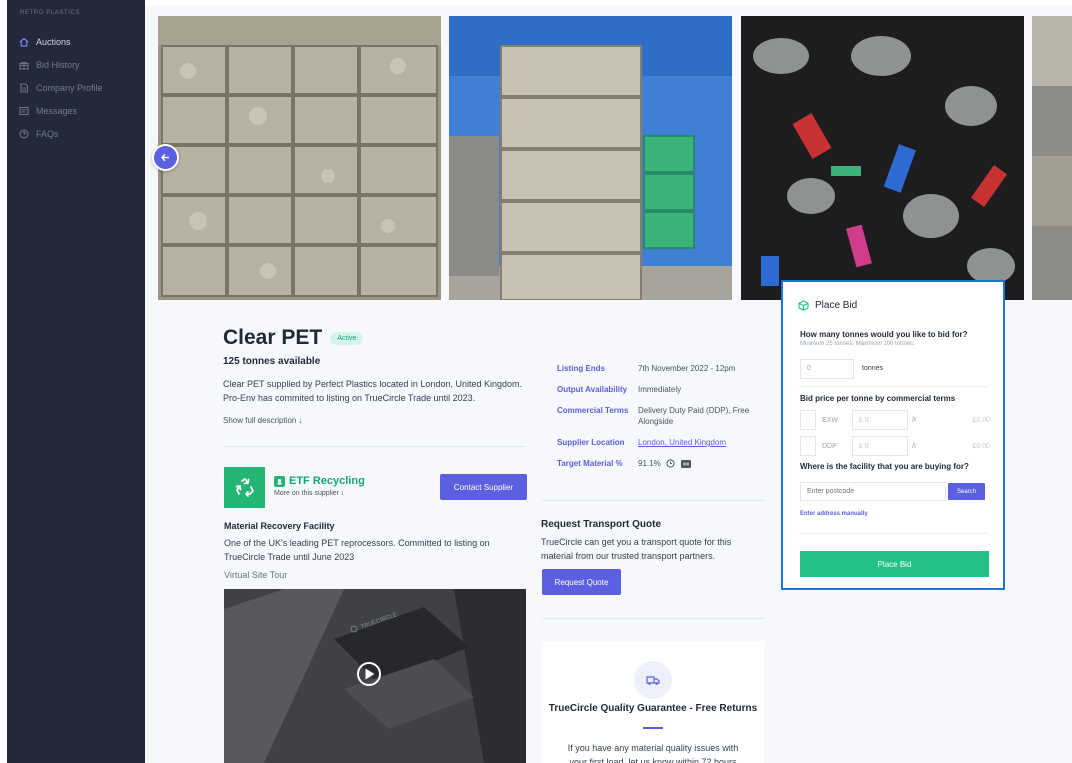 The image size is (1072, 763). I want to click on postcode-search-button: Search, so click(966, 491).